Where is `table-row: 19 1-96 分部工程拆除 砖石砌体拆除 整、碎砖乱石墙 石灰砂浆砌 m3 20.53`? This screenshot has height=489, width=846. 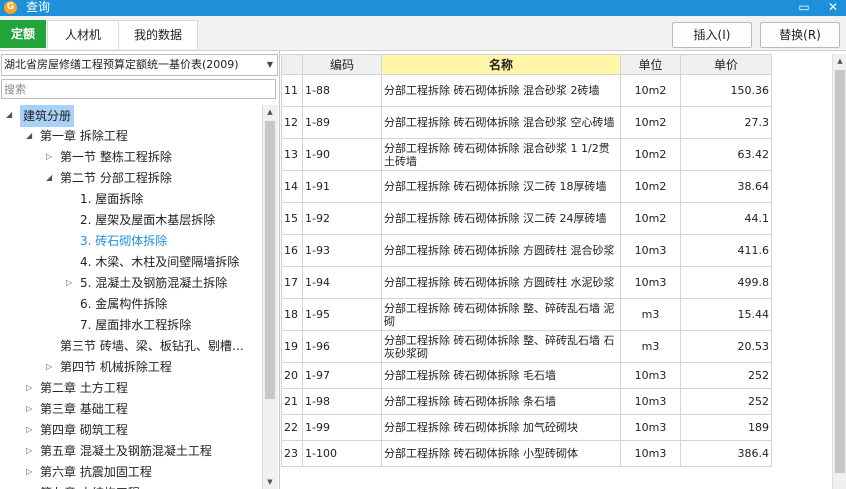 table-row: 19 1-96 分部工程拆除 砖石砌体拆除 整、碎砖乱石墙 石灰砂浆砌 m3 20.53 is located at coordinates (526, 346).